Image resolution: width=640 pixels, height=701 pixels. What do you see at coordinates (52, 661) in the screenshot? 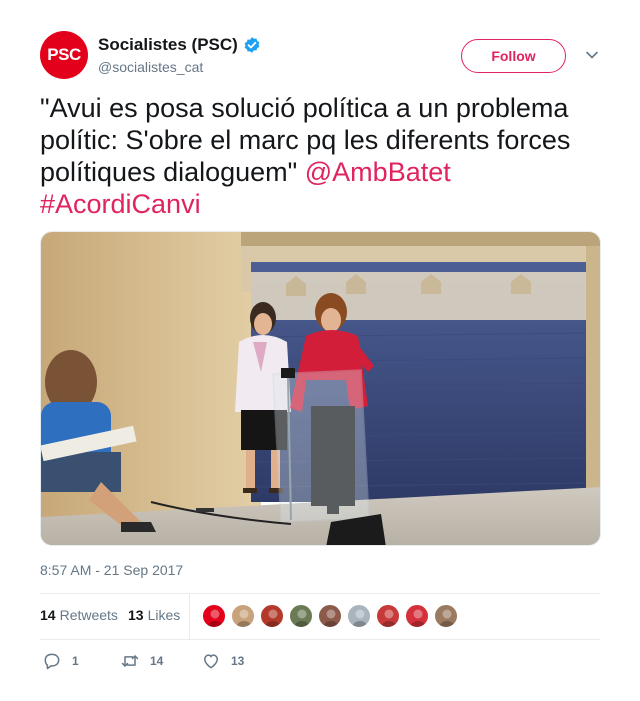
I see `reply-icon` at bounding box center [52, 661].